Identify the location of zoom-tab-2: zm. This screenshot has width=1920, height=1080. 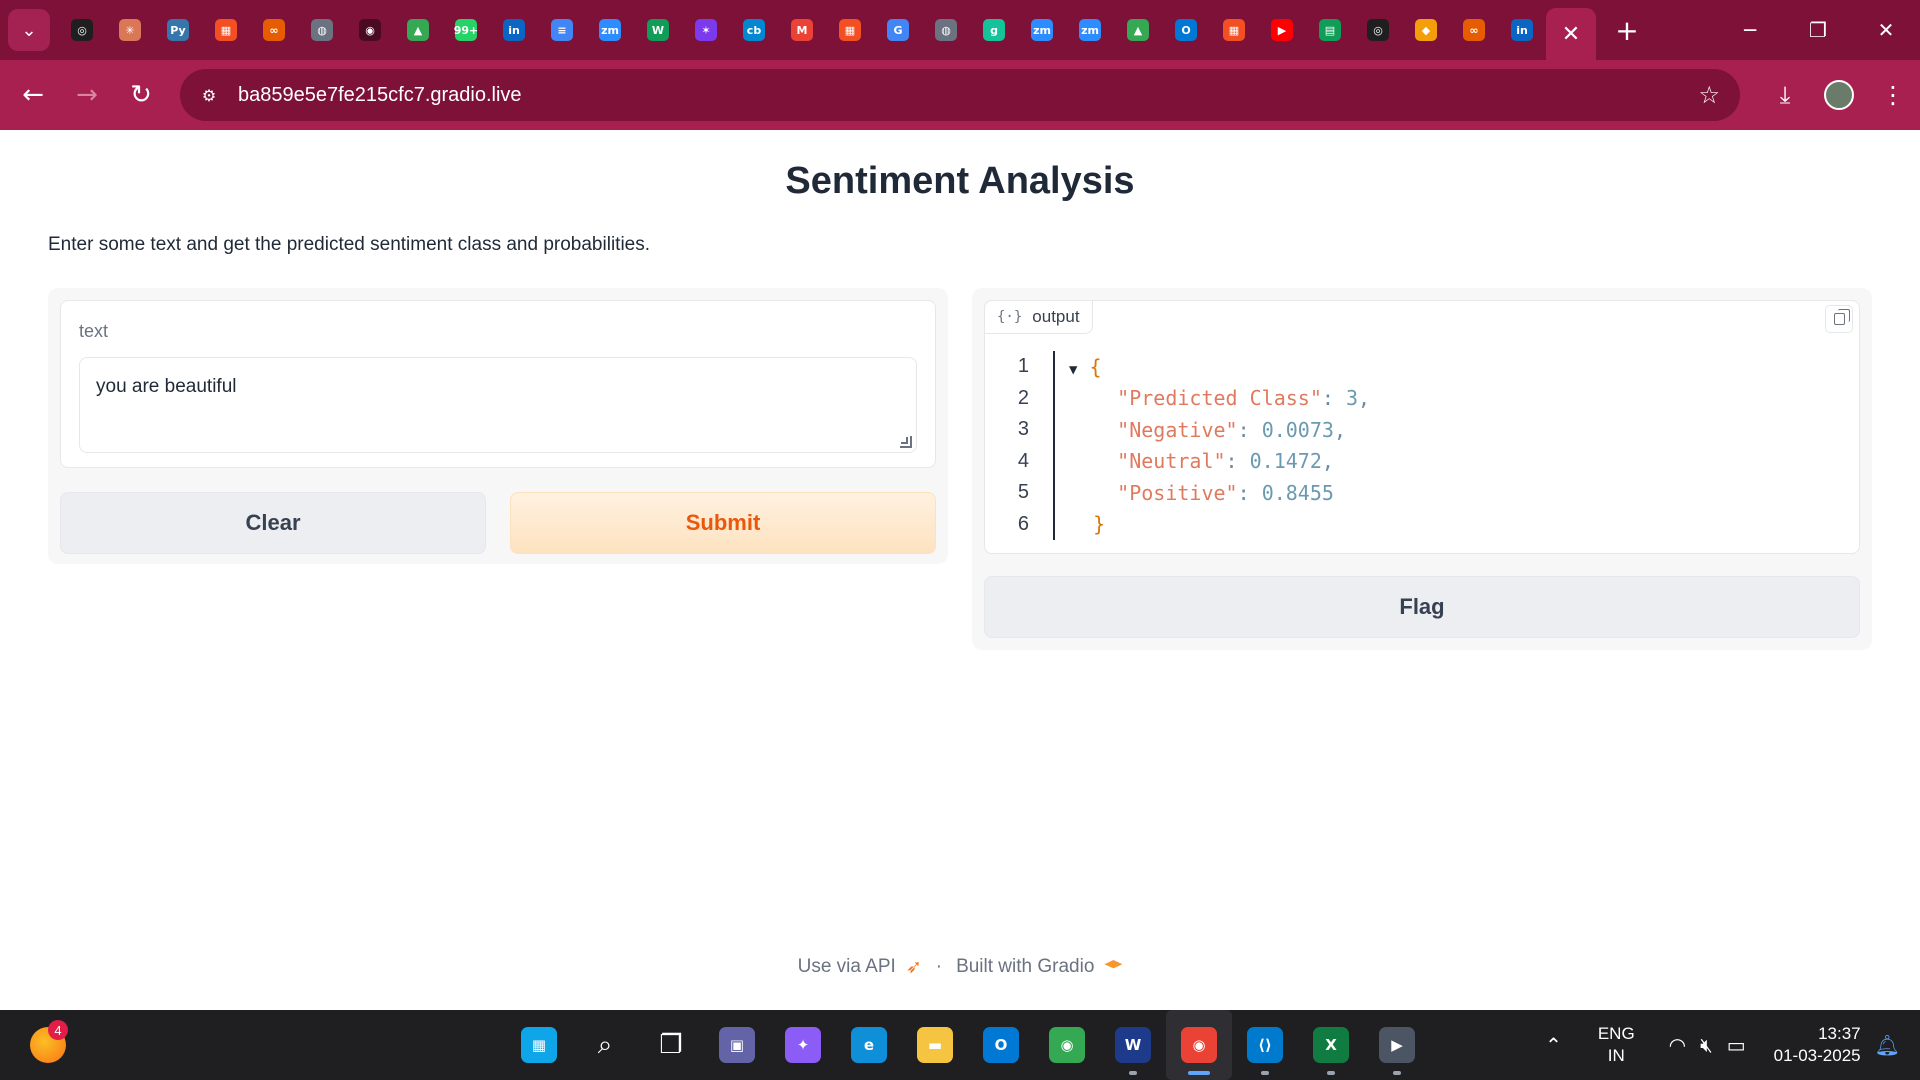
(1042, 30).